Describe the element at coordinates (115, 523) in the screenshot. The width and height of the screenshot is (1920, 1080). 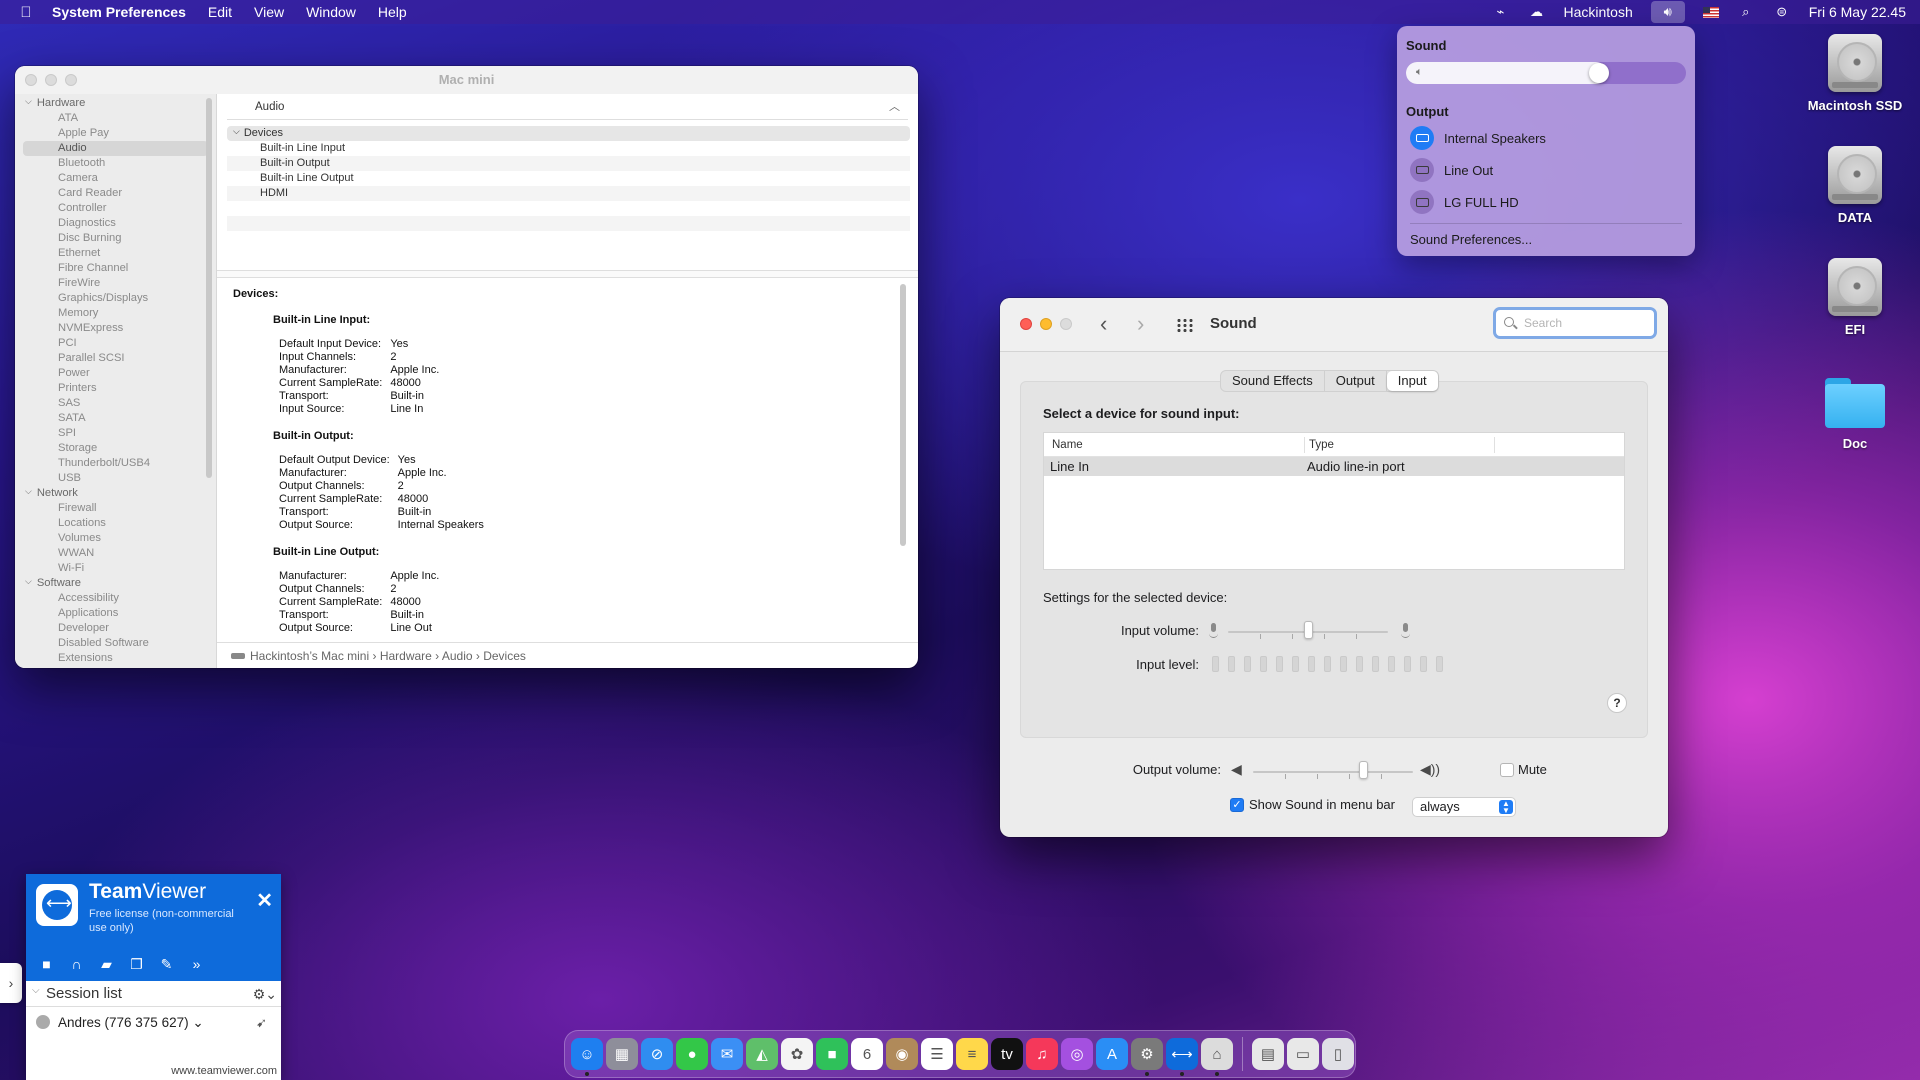
I see `sidebar-item: Locations` at that location.